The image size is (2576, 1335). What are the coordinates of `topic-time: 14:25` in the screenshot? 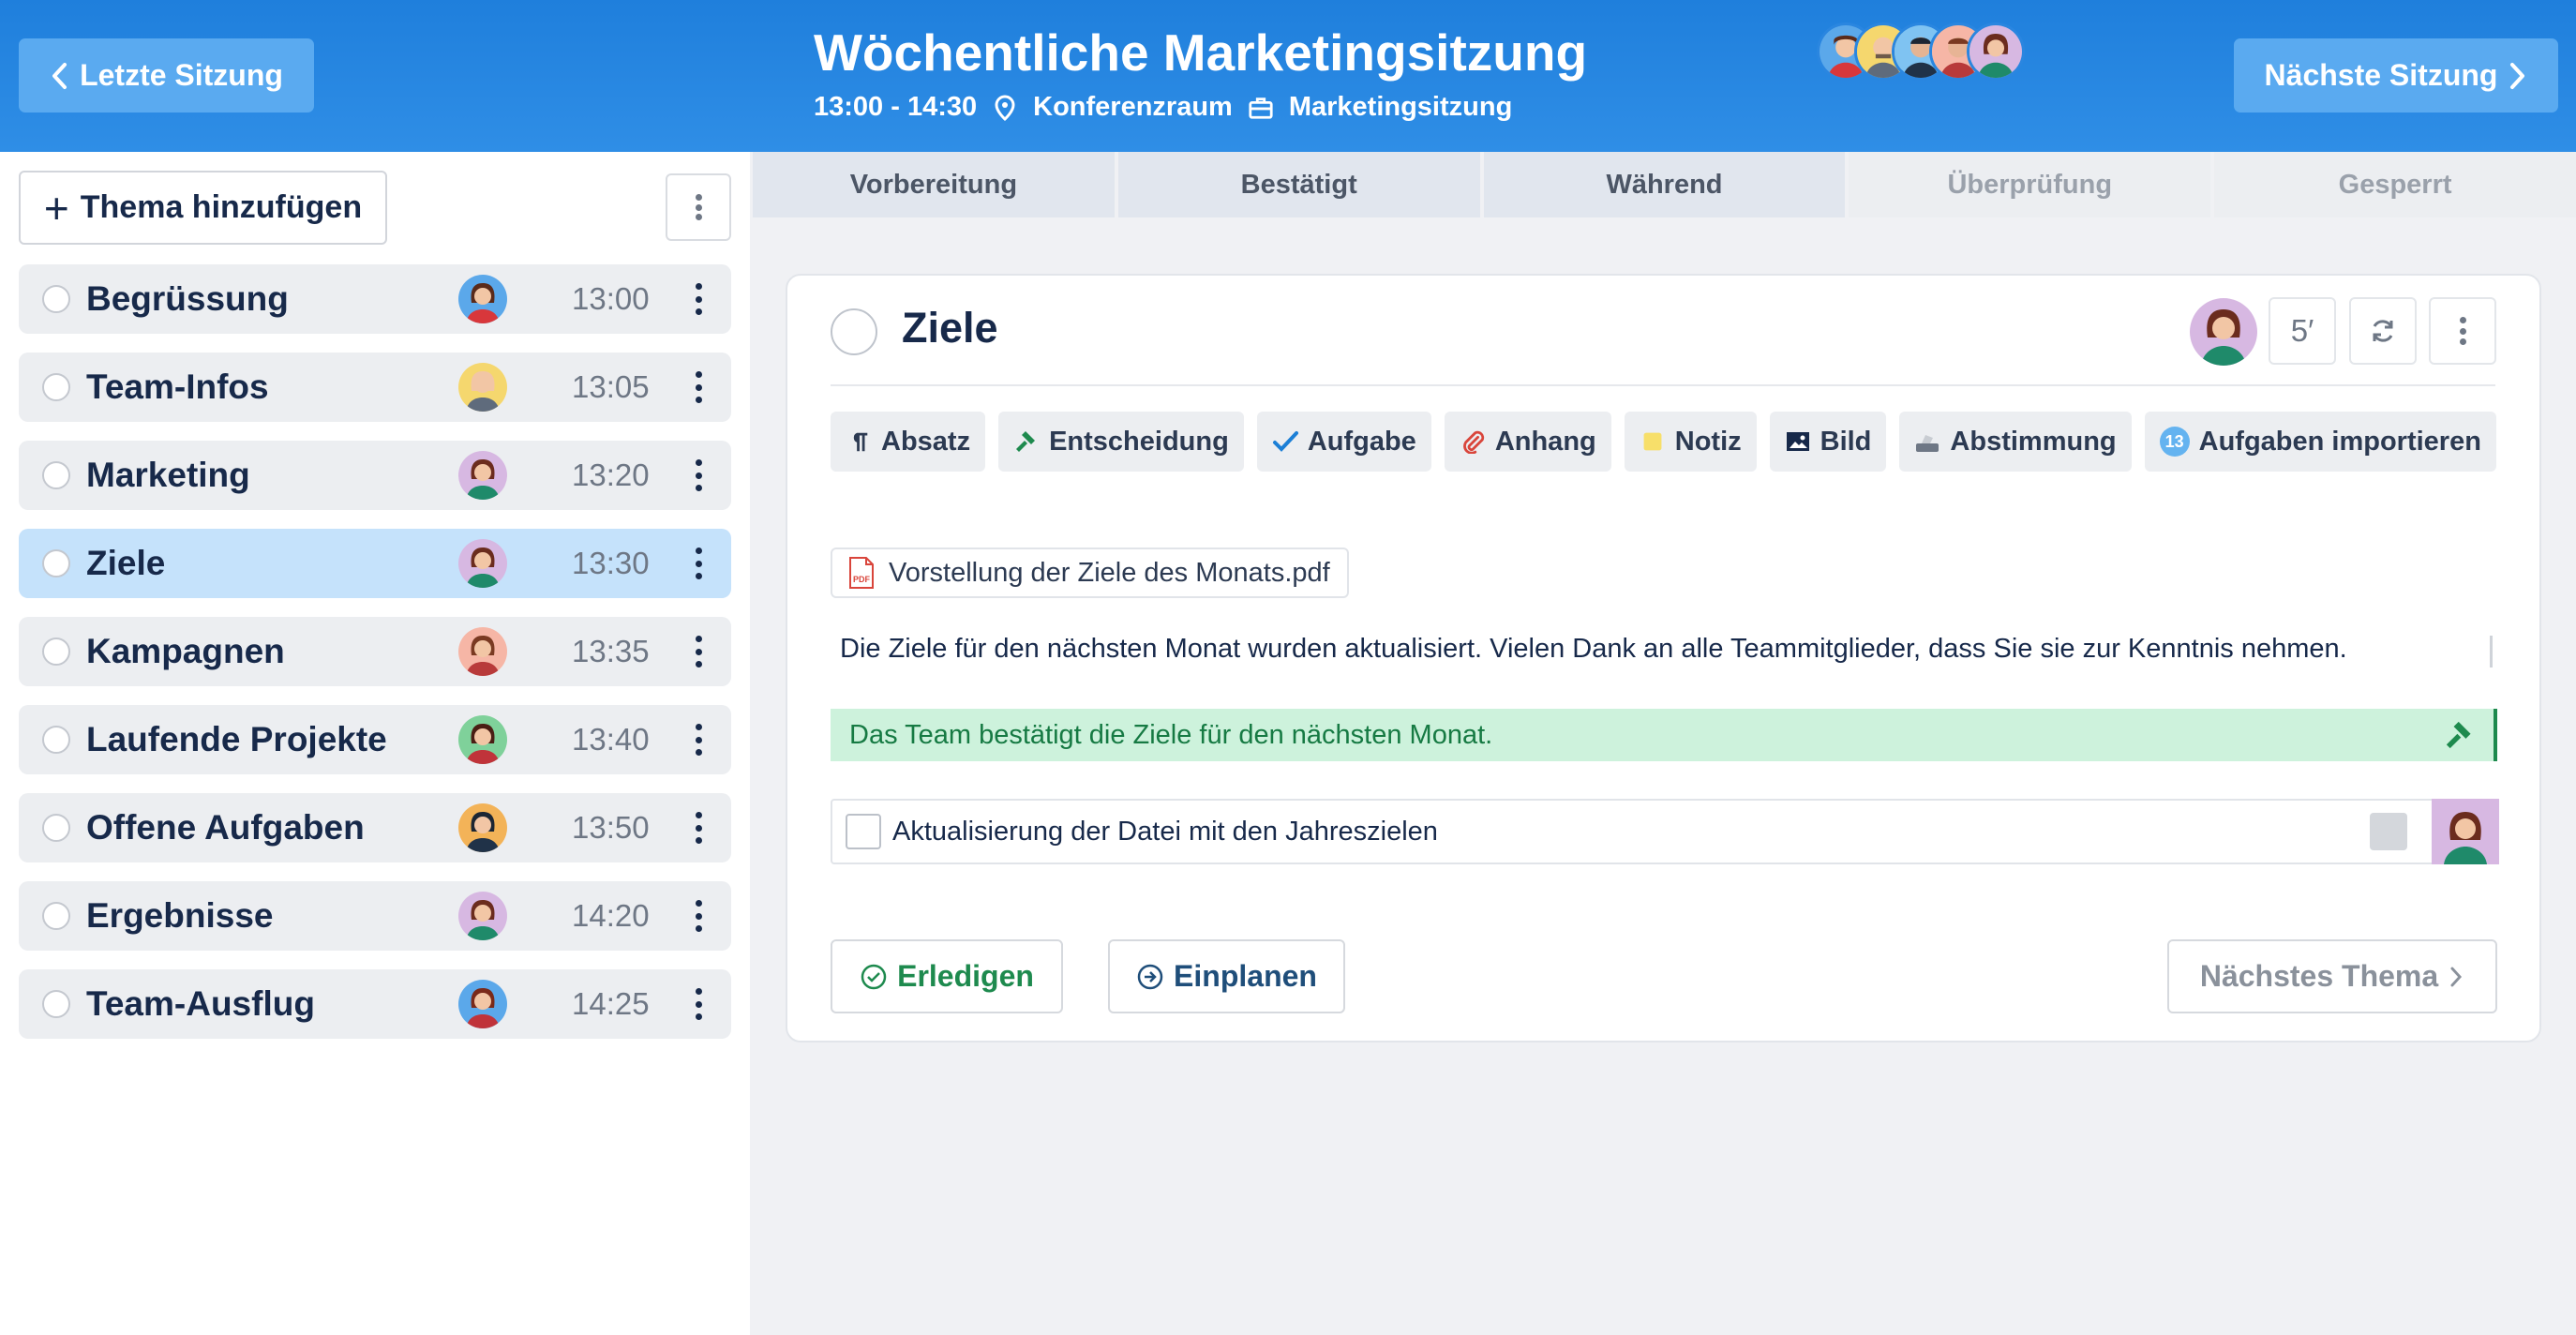 It's located at (611, 1004).